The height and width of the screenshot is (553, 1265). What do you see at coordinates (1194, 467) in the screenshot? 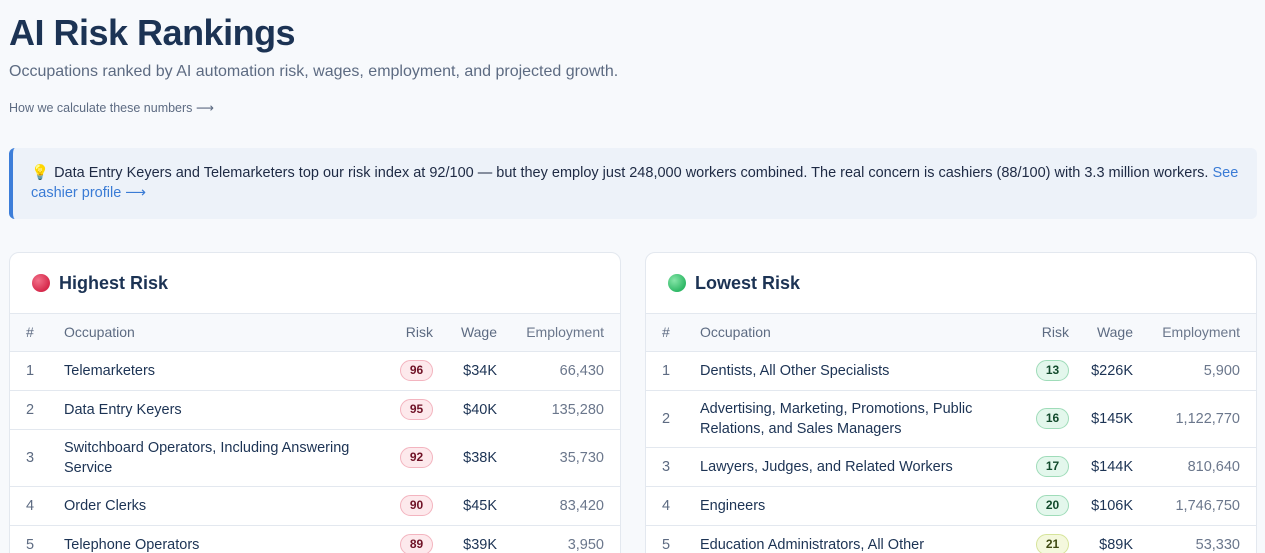
I see `employment-cell: 810,640` at bounding box center [1194, 467].